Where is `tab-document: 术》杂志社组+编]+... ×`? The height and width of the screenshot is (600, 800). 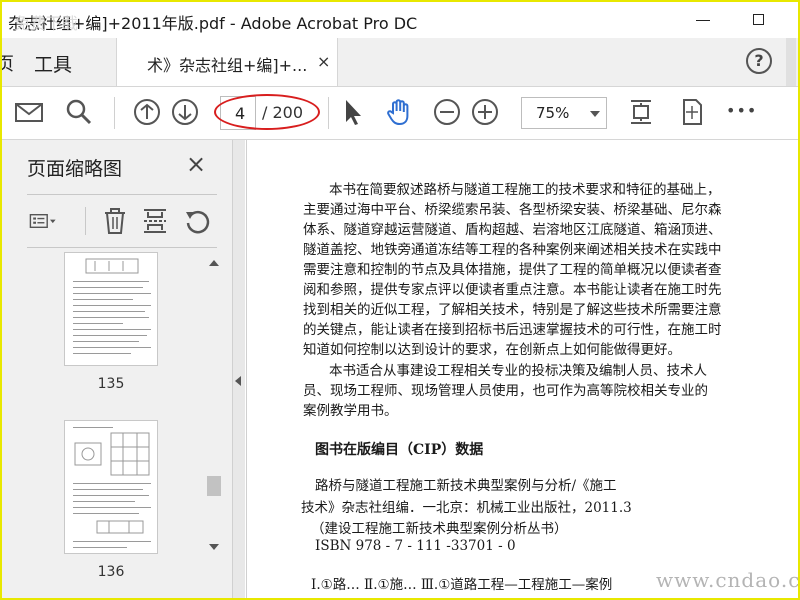 tab-document: 术》杂志社组+编]+... × is located at coordinates (227, 62).